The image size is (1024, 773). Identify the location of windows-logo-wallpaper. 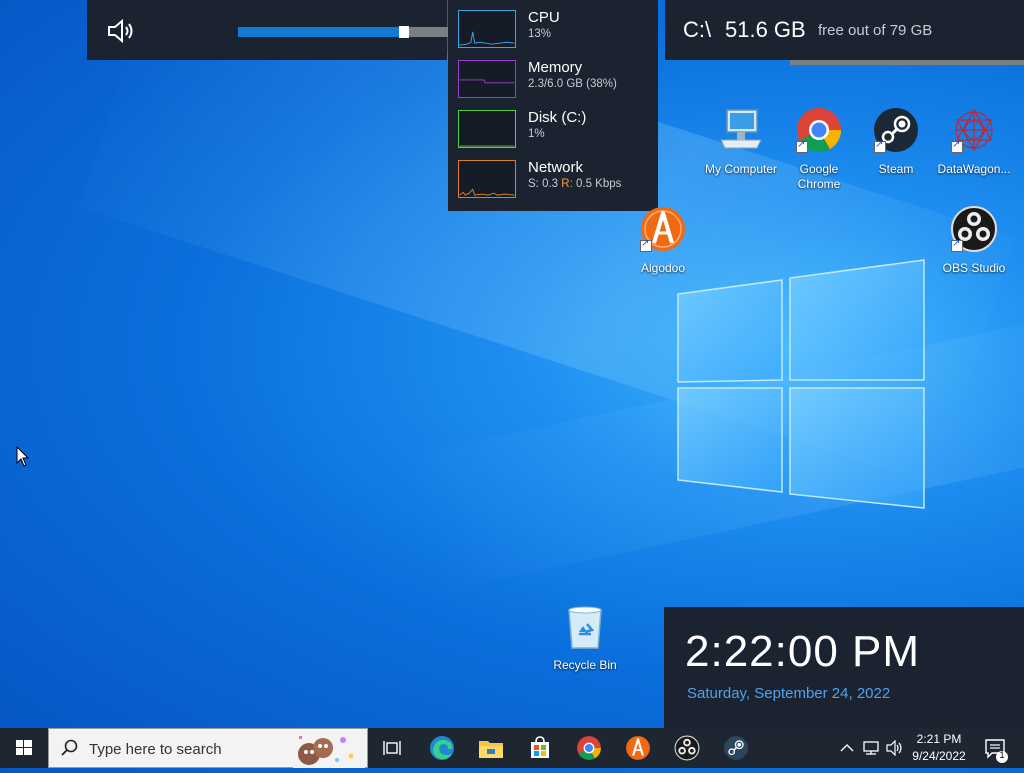
(801, 384).